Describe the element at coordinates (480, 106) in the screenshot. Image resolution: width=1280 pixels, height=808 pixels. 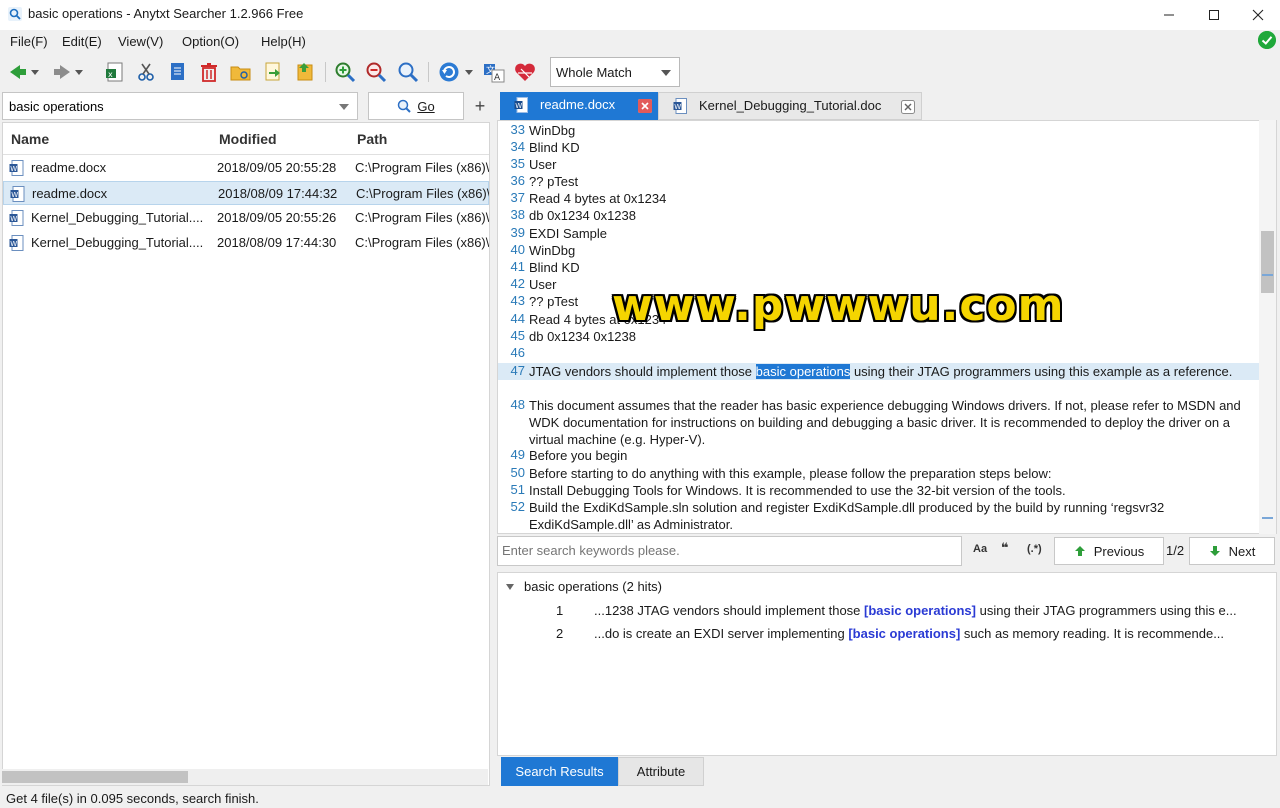
I see `add-tab-button: +` at that location.